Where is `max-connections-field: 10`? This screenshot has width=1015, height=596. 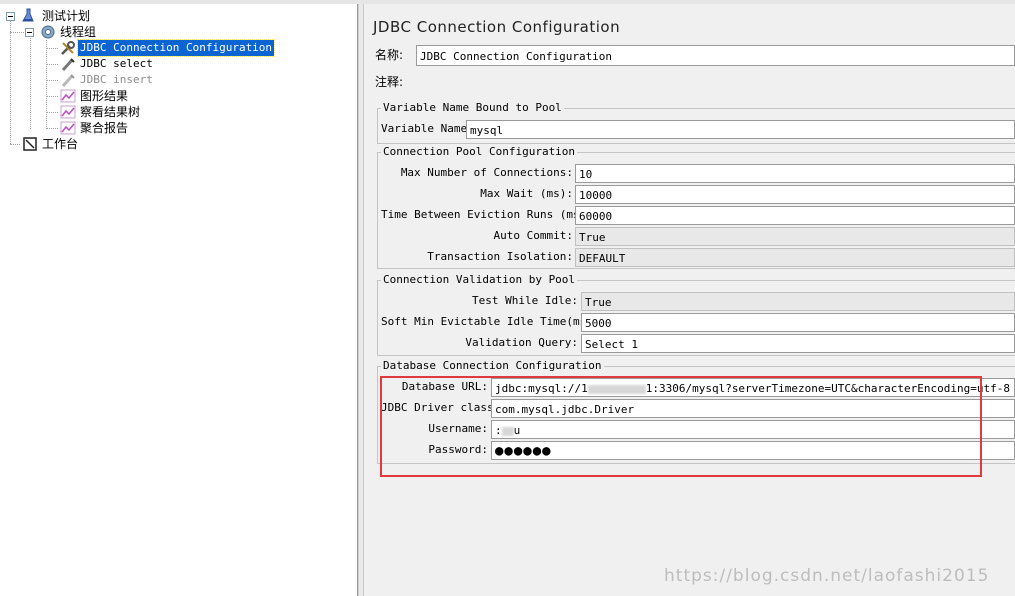 max-connections-field: 10 is located at coordinates (795, 173).